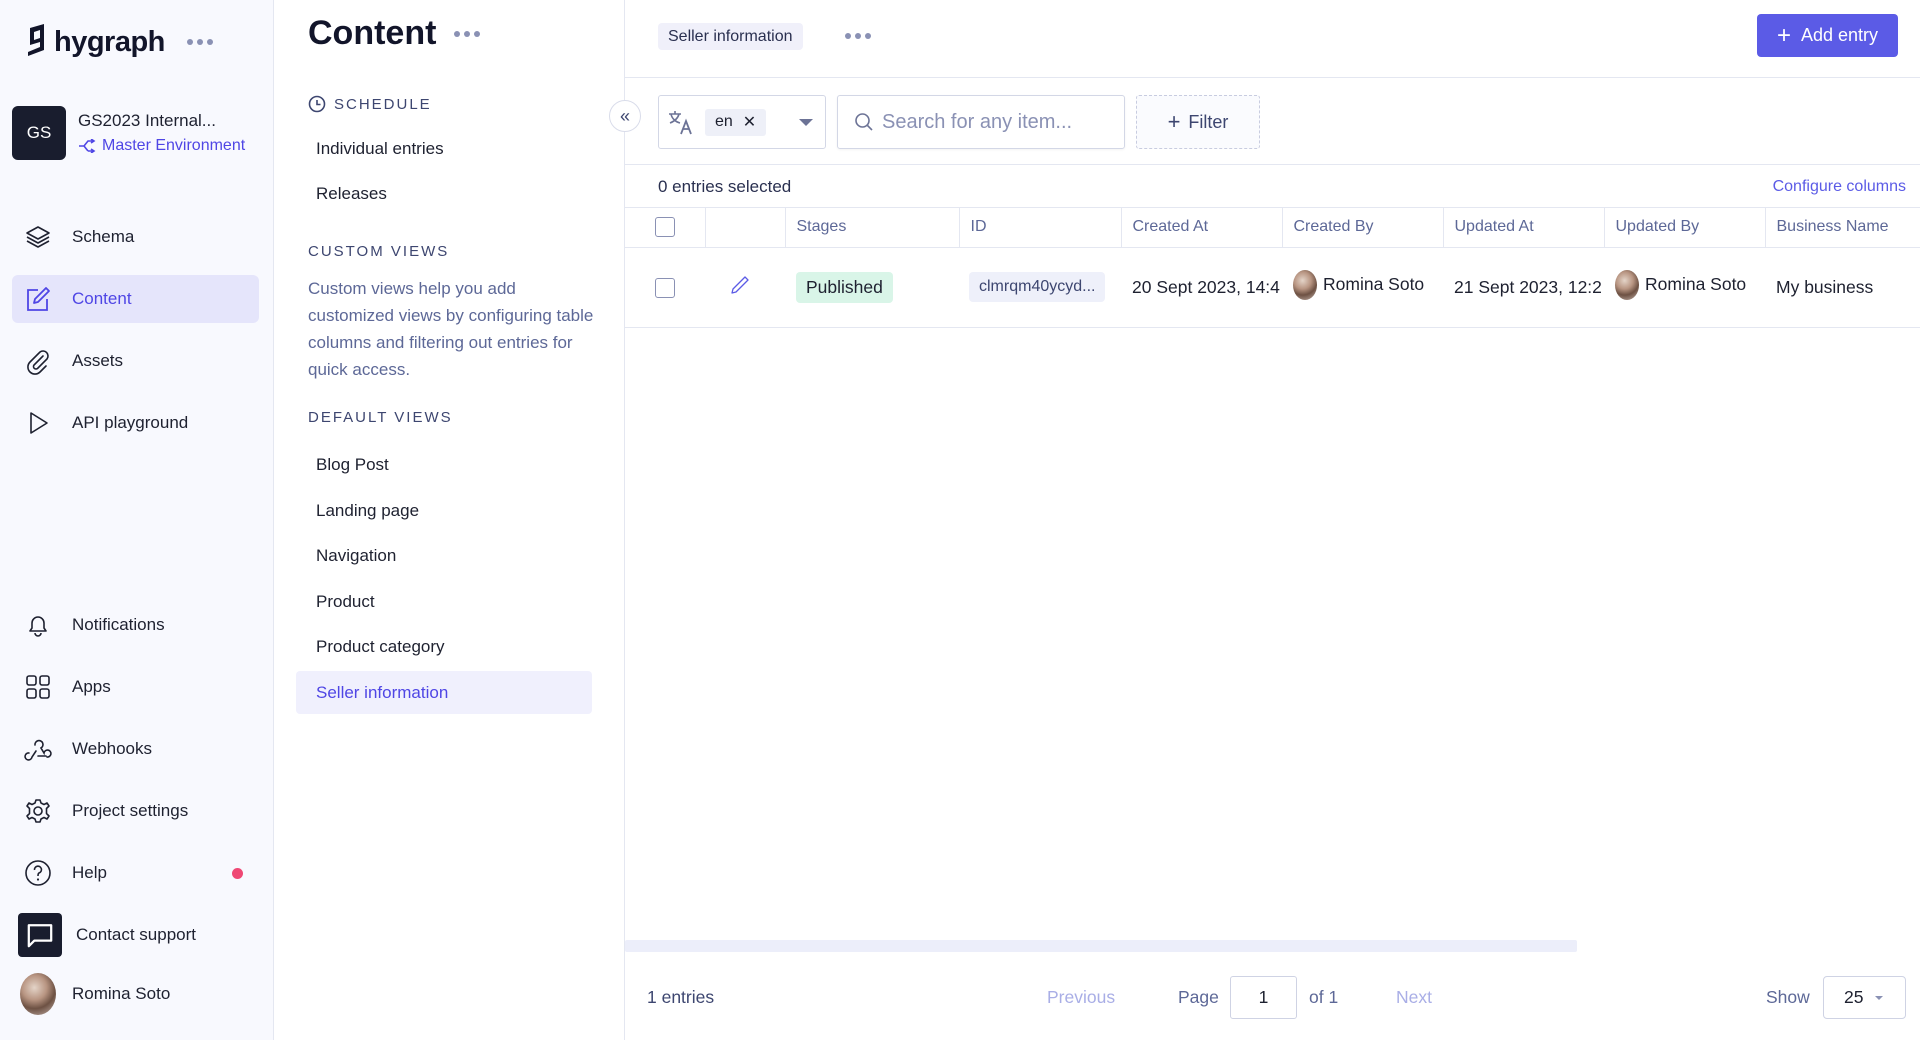  Describe the element at coordinates (38, 237) in the screenshot. I see `layers-icon` at that location.